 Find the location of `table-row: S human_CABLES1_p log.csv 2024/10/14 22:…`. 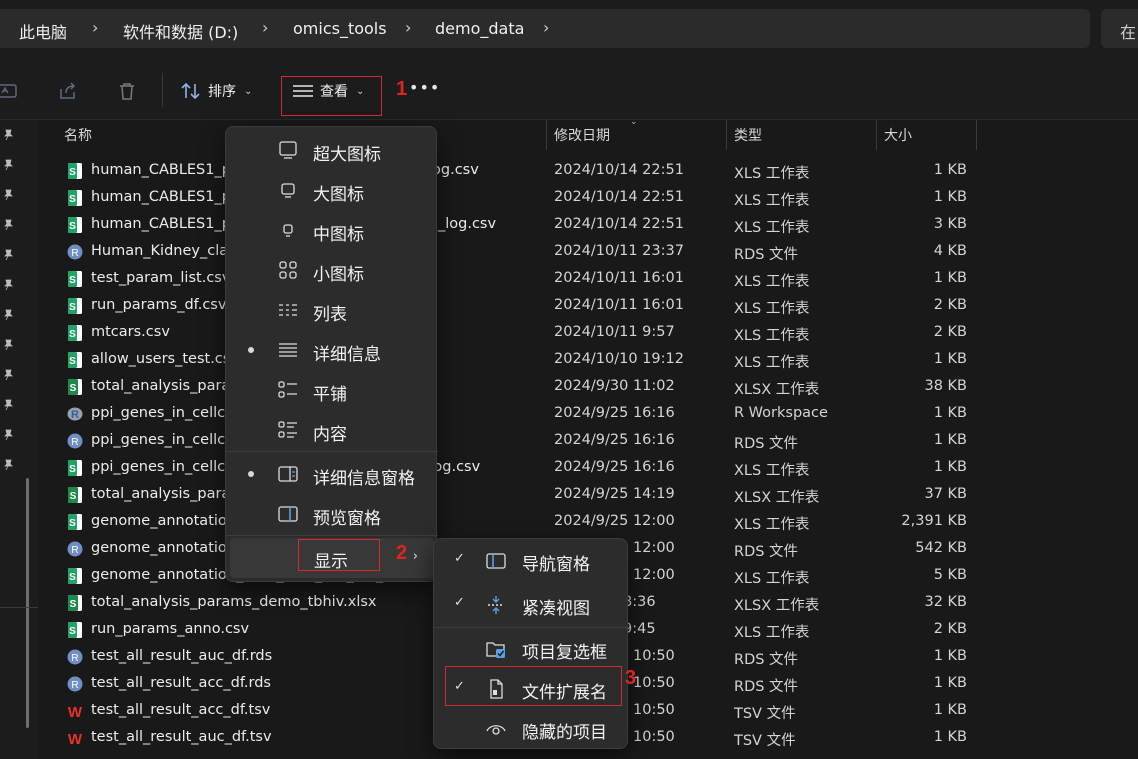

table-row: S human_CABLES1_p log.csv 2024/10/14 22:… is located at coordinates (589, 171).